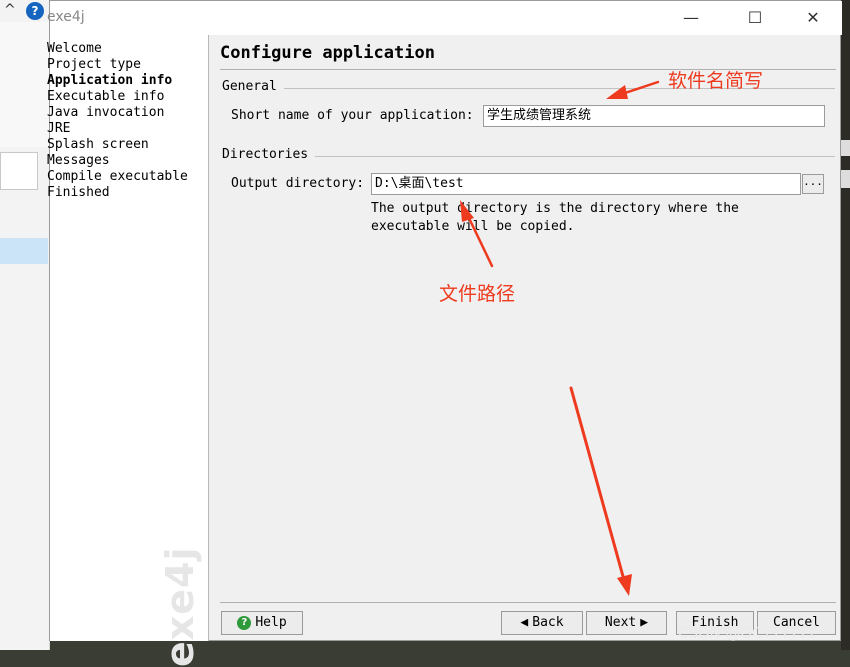 Image resolution: width=850 pixels, height=667 pixels. Describe the element at coordinates (298, 183) in the screenshot. I see `output-directory-label: Output directory:` at that location.